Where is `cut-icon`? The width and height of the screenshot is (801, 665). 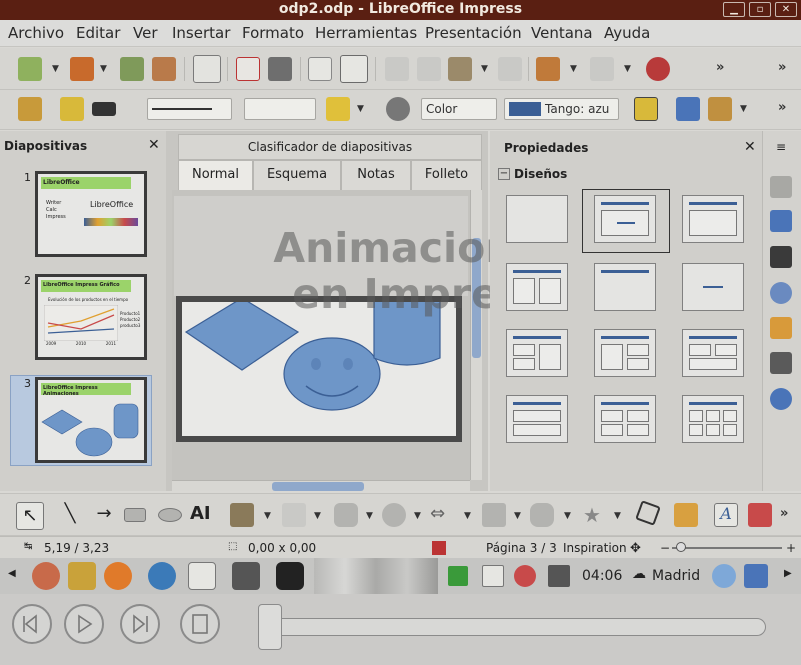 cut-icon is located at coordinates (397, 69).